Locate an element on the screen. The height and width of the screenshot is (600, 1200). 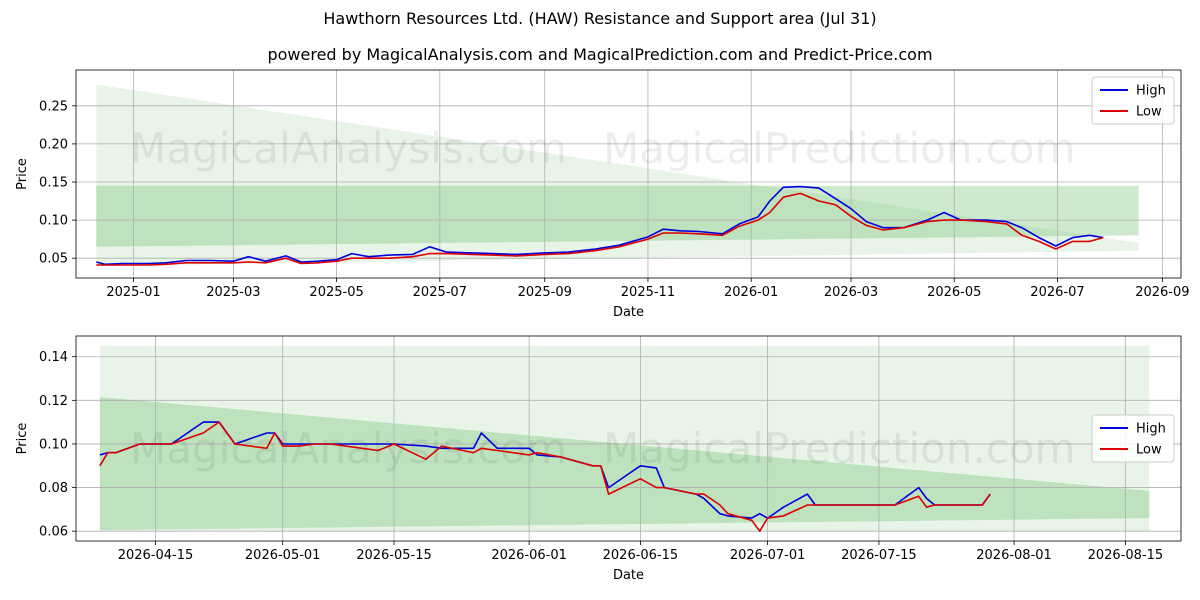
x-tick-label: 2026-04-15 is located at coordinates (156, 555).